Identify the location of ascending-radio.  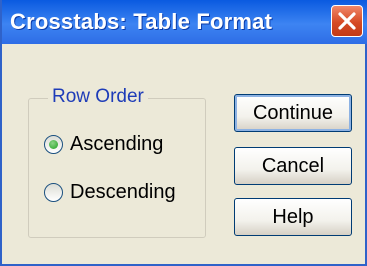
(53, 144).